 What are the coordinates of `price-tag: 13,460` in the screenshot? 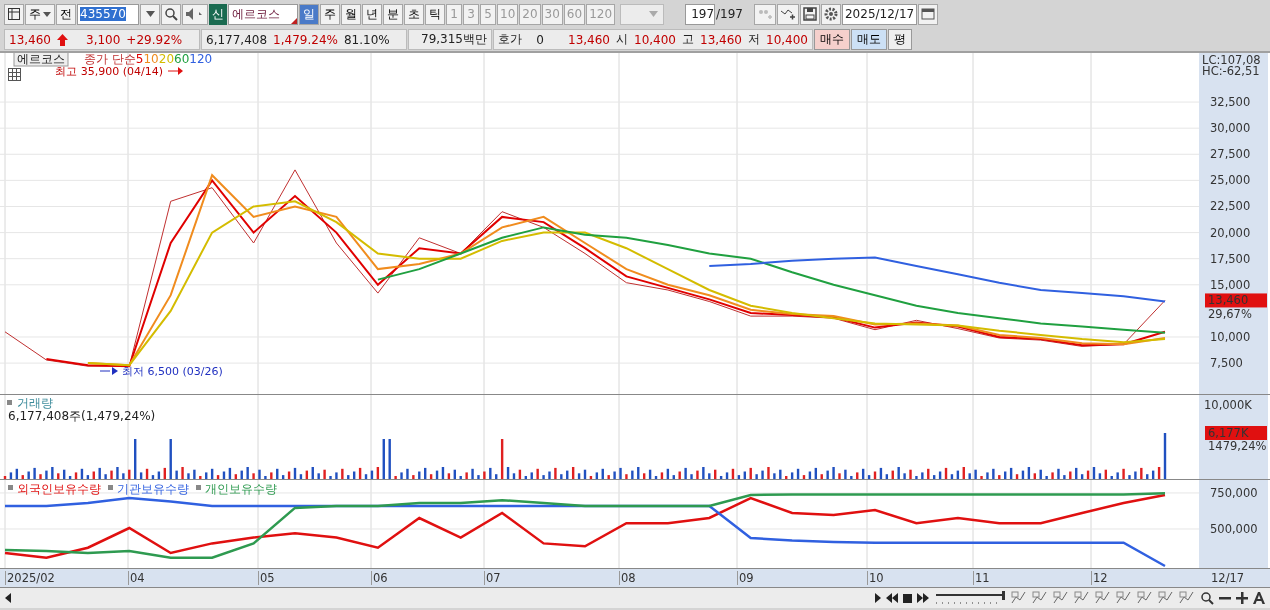 It's located at (1236, 300).